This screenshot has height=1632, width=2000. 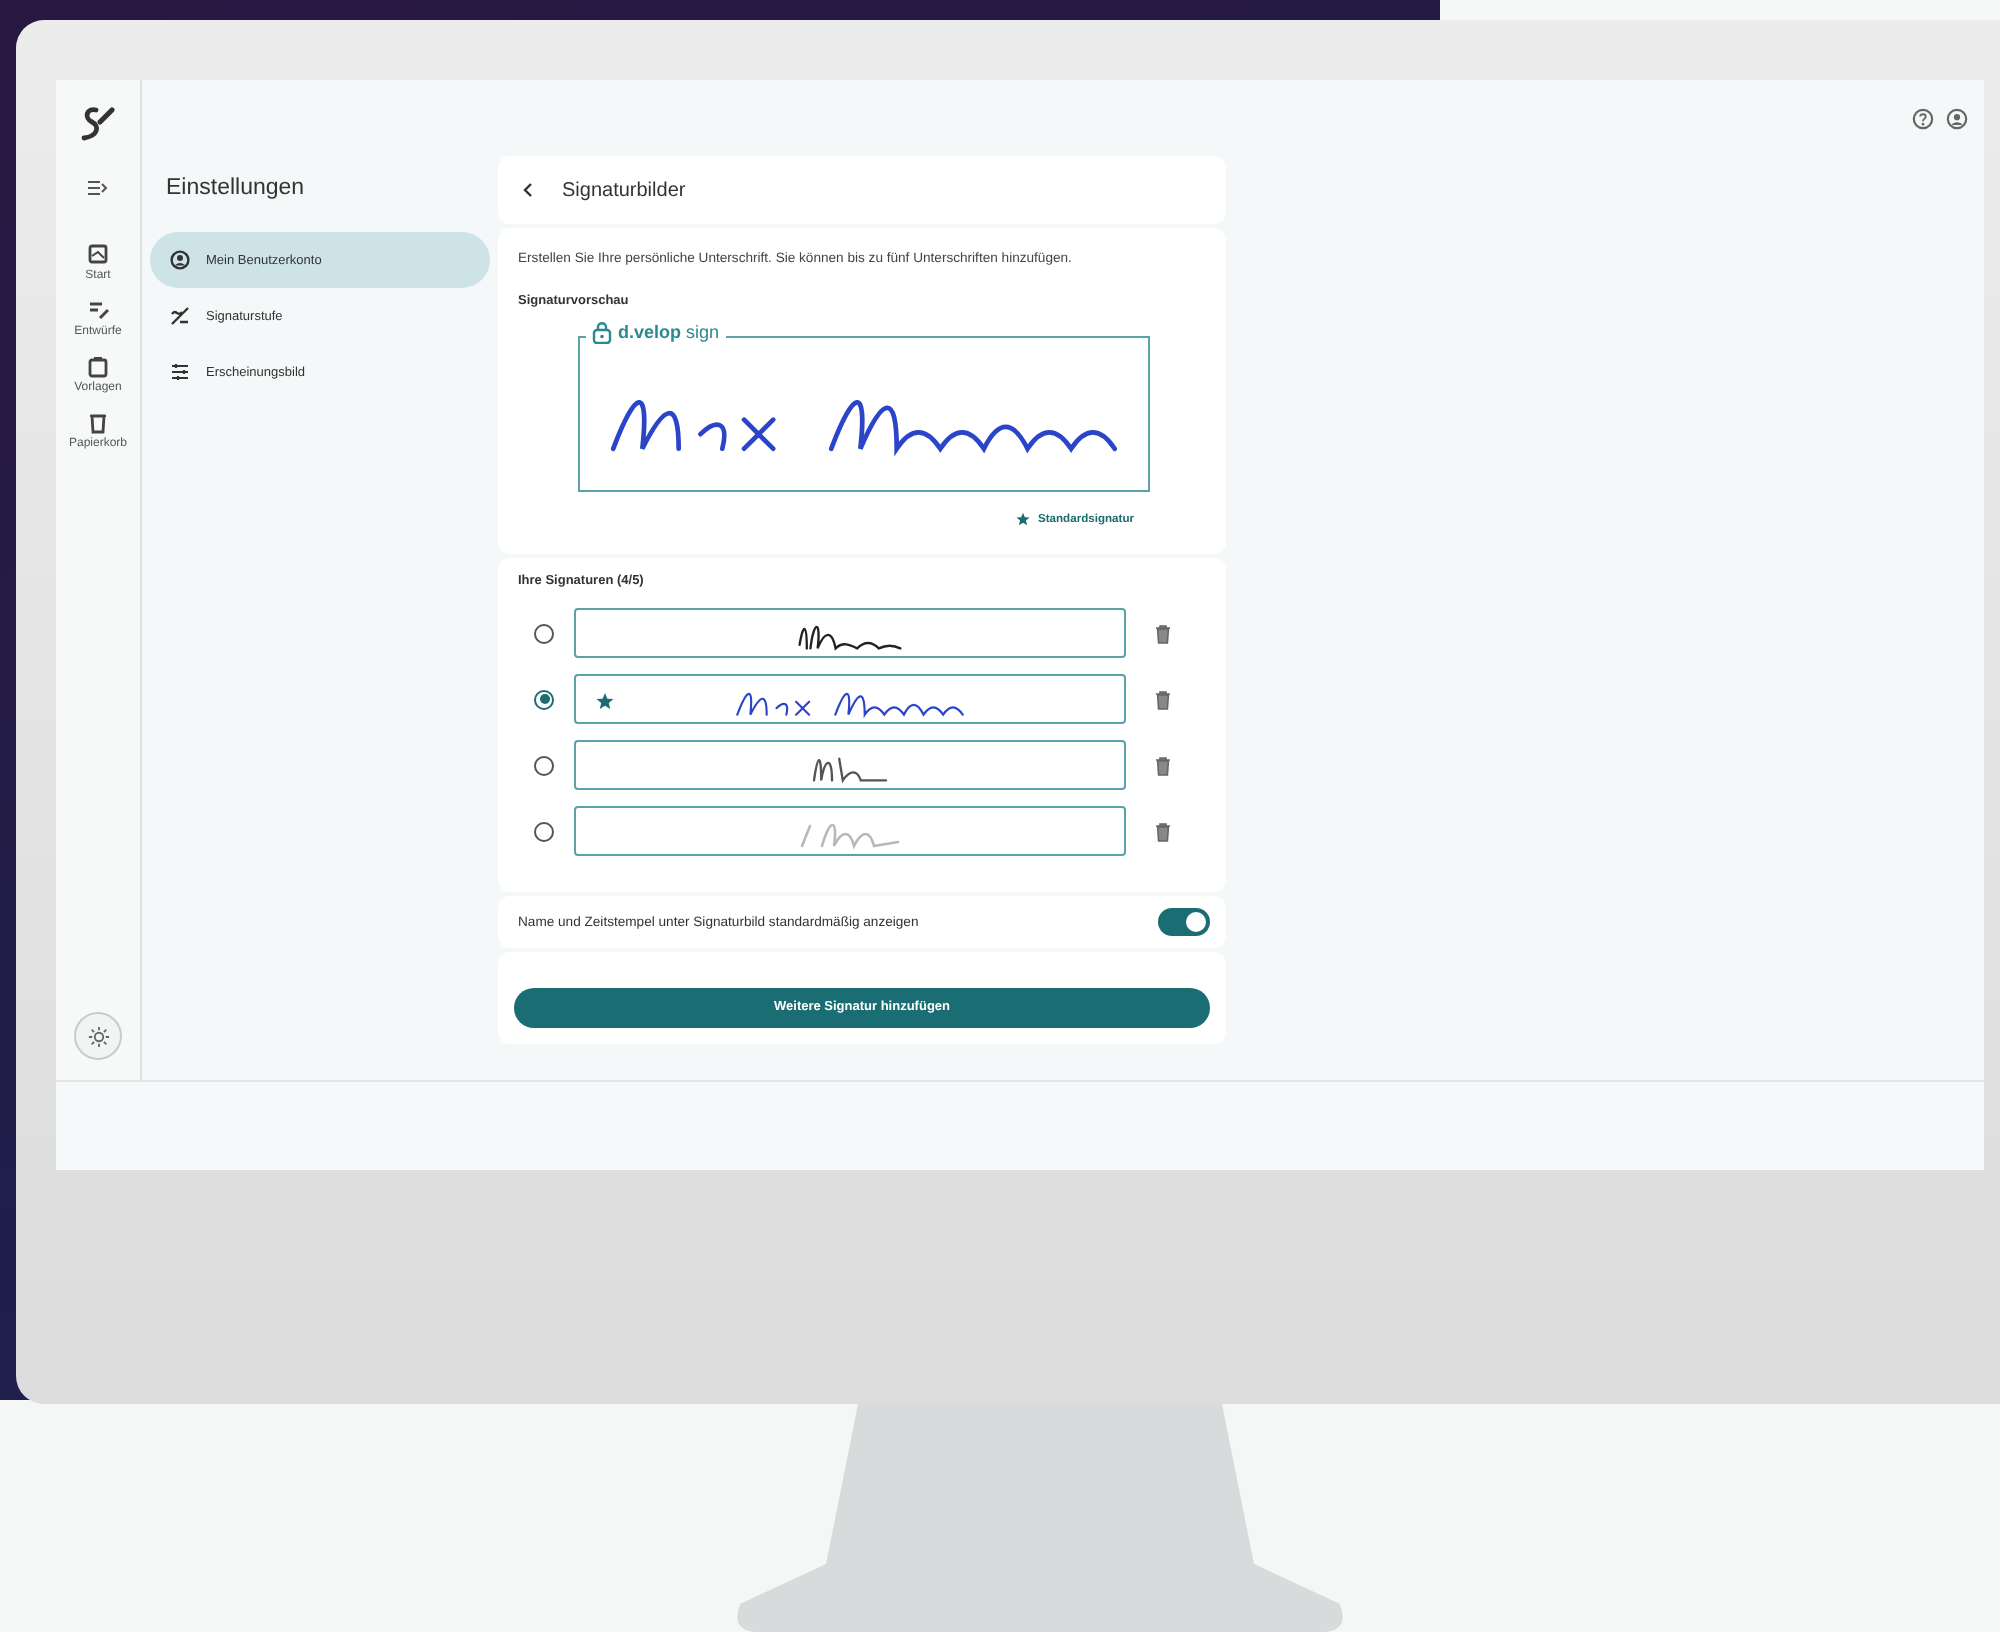 I want to click on pen-logo-icon, so click(x=98, y=124).